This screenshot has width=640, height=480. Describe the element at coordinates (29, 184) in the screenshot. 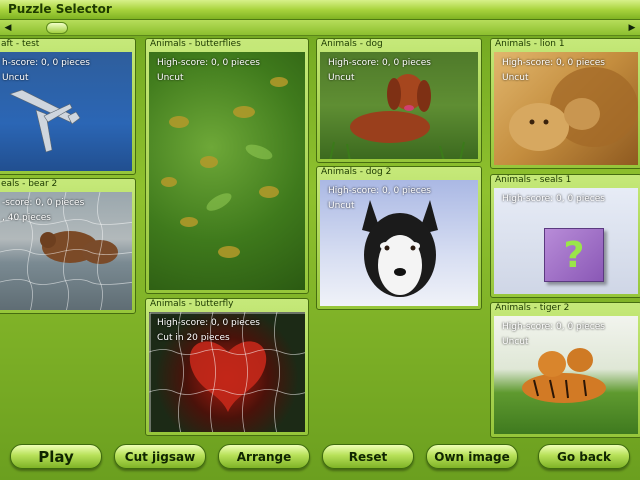

I see `puzzle-title: eals - bear 2` at that location.